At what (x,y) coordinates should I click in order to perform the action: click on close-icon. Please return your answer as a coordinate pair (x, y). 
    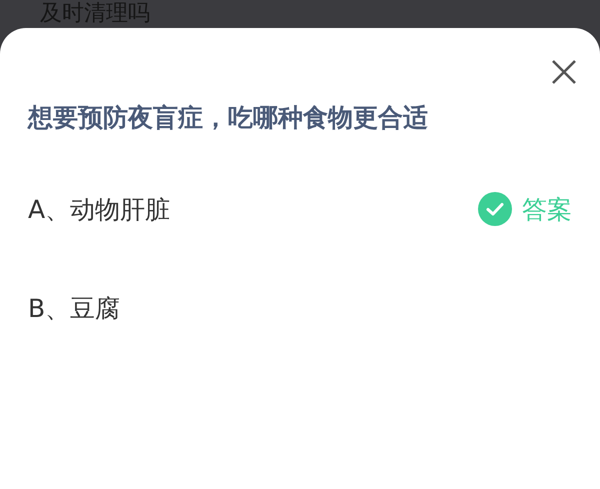
    Looking at the image, I should click on (564, 72).